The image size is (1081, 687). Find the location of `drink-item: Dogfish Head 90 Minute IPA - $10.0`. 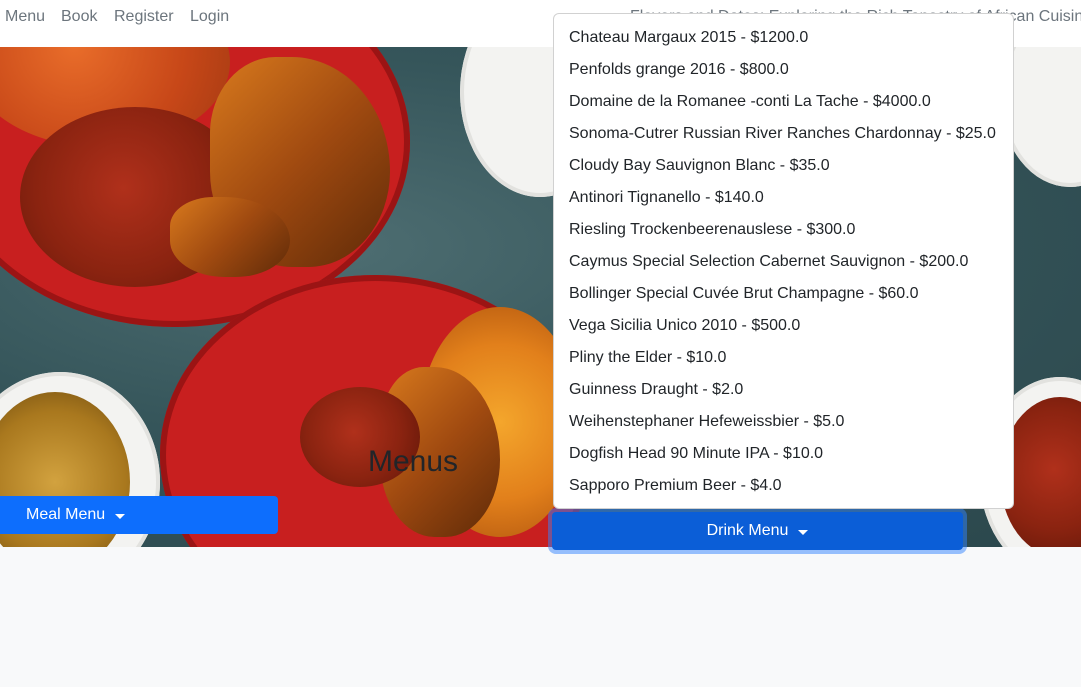

drink-item: Dogfish Head 90 Minute IPA - $10.0 is located at coordinates (783, 454).